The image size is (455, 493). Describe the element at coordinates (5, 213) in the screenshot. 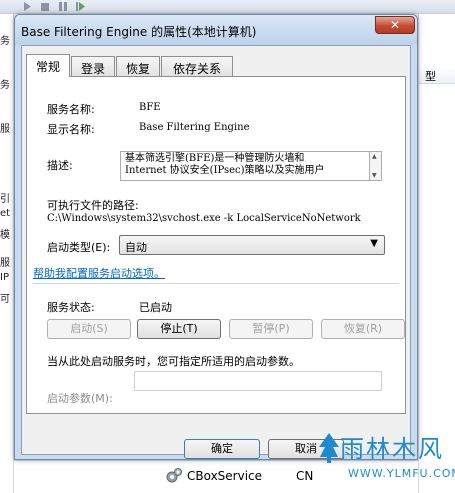

I see `bg-text-fragment: et` at that location.